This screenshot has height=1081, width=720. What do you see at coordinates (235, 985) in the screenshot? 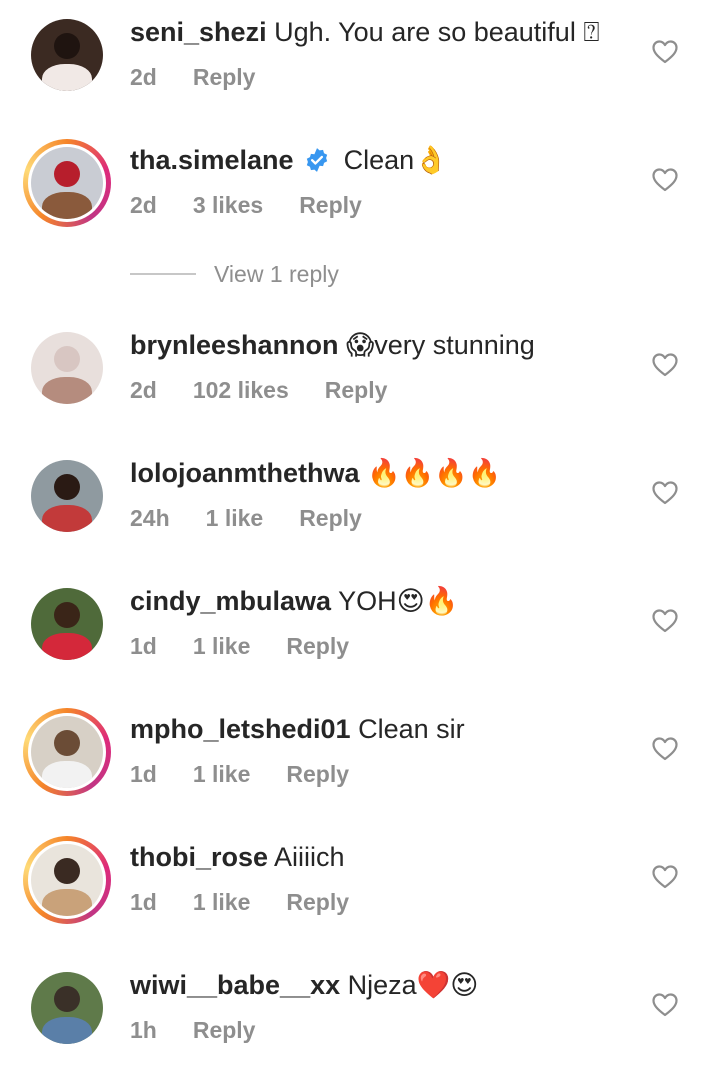
I see `comment-username: wiwi__babe__xx` at bounding box center [235, 985].